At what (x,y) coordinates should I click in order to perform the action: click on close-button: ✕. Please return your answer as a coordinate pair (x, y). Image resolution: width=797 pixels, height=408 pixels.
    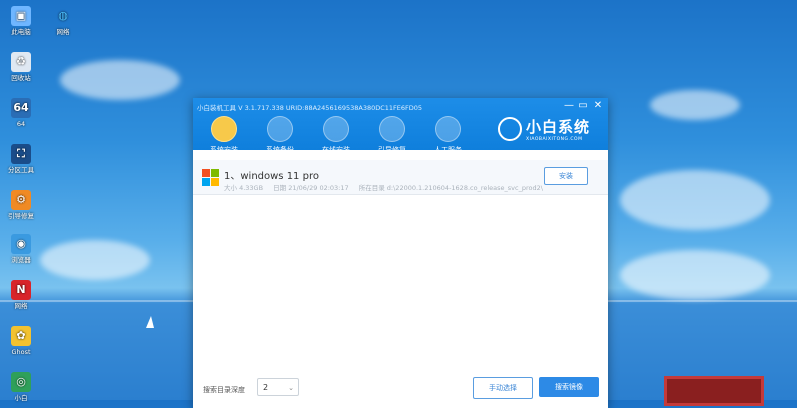
    Looking at the image, I should click on (598, 105).